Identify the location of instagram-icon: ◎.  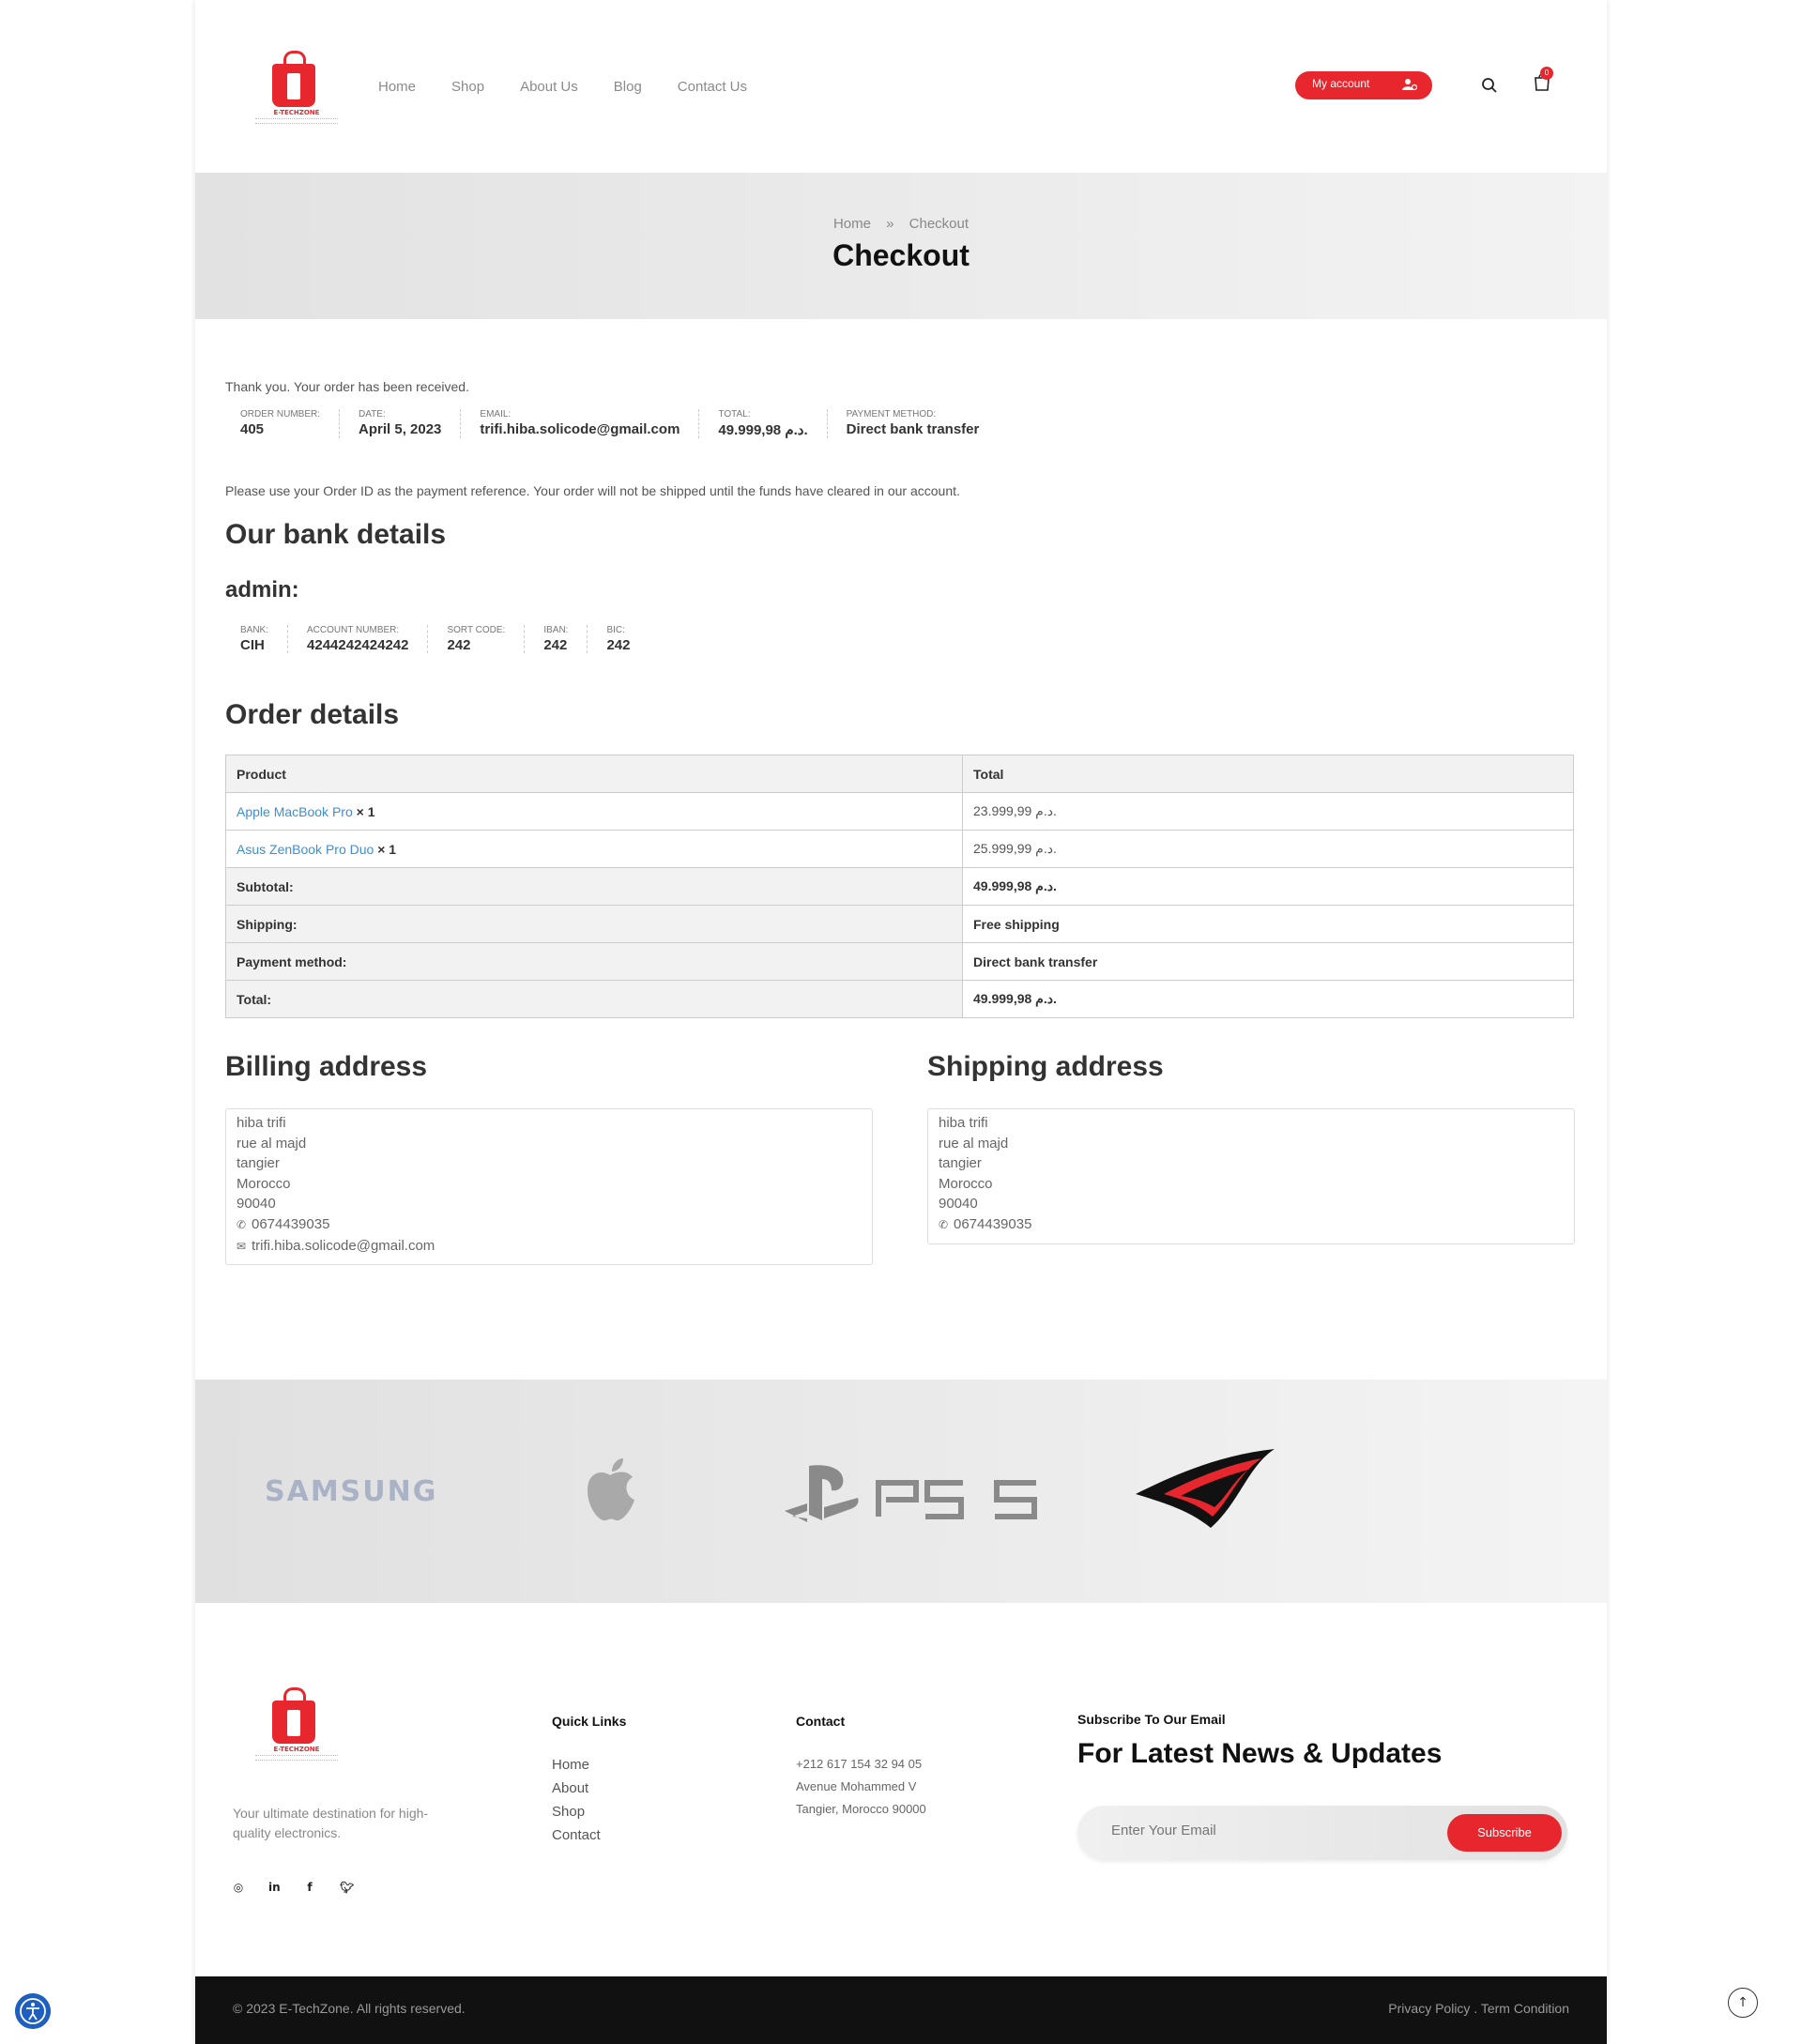
(239, 1887).